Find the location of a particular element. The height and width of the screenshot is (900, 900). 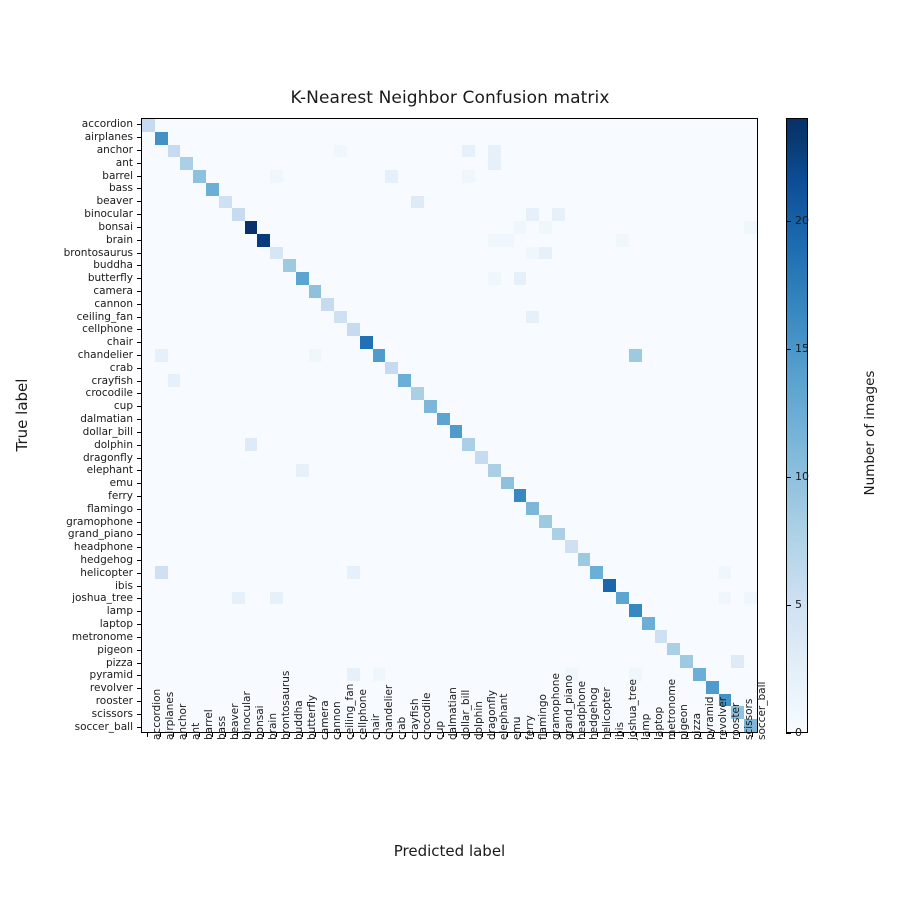

x-tick-label: dolphin is located at coordinates (478, 720).